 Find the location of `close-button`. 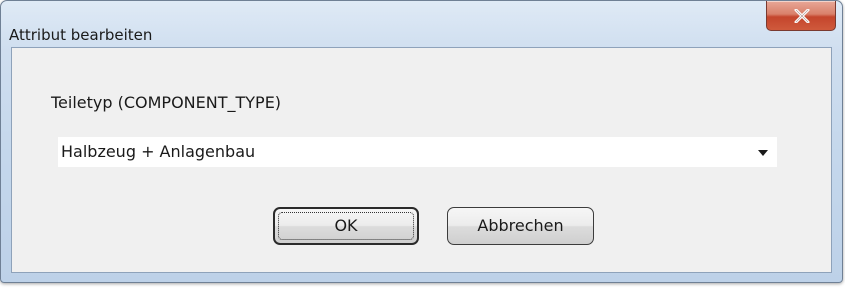

close-button is located at coordinates (801, 16).